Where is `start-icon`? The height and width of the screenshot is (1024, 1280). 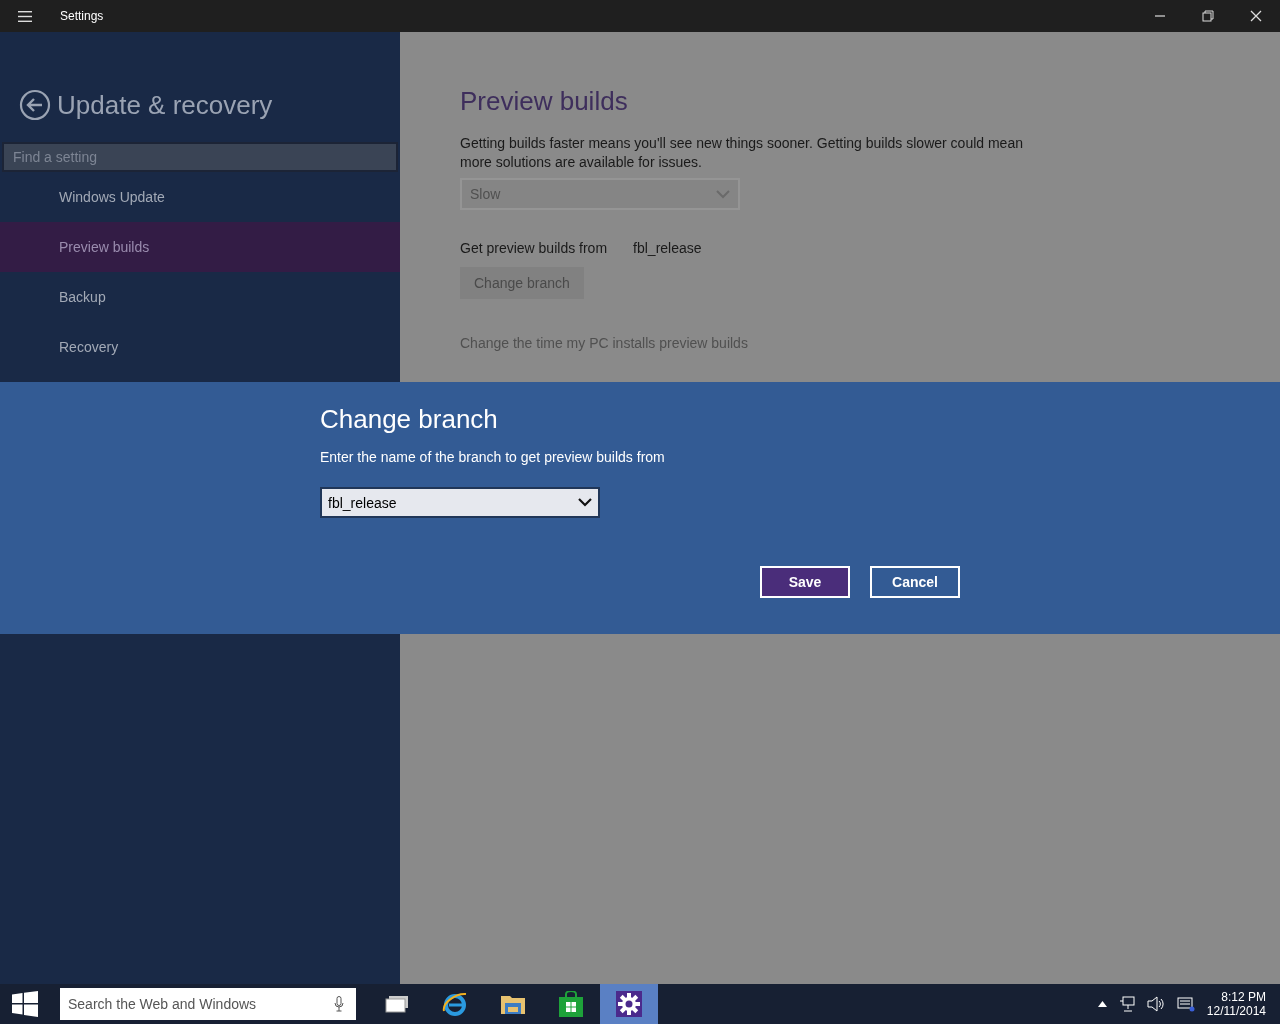 start-icon is located at coordinates (25, 1004).